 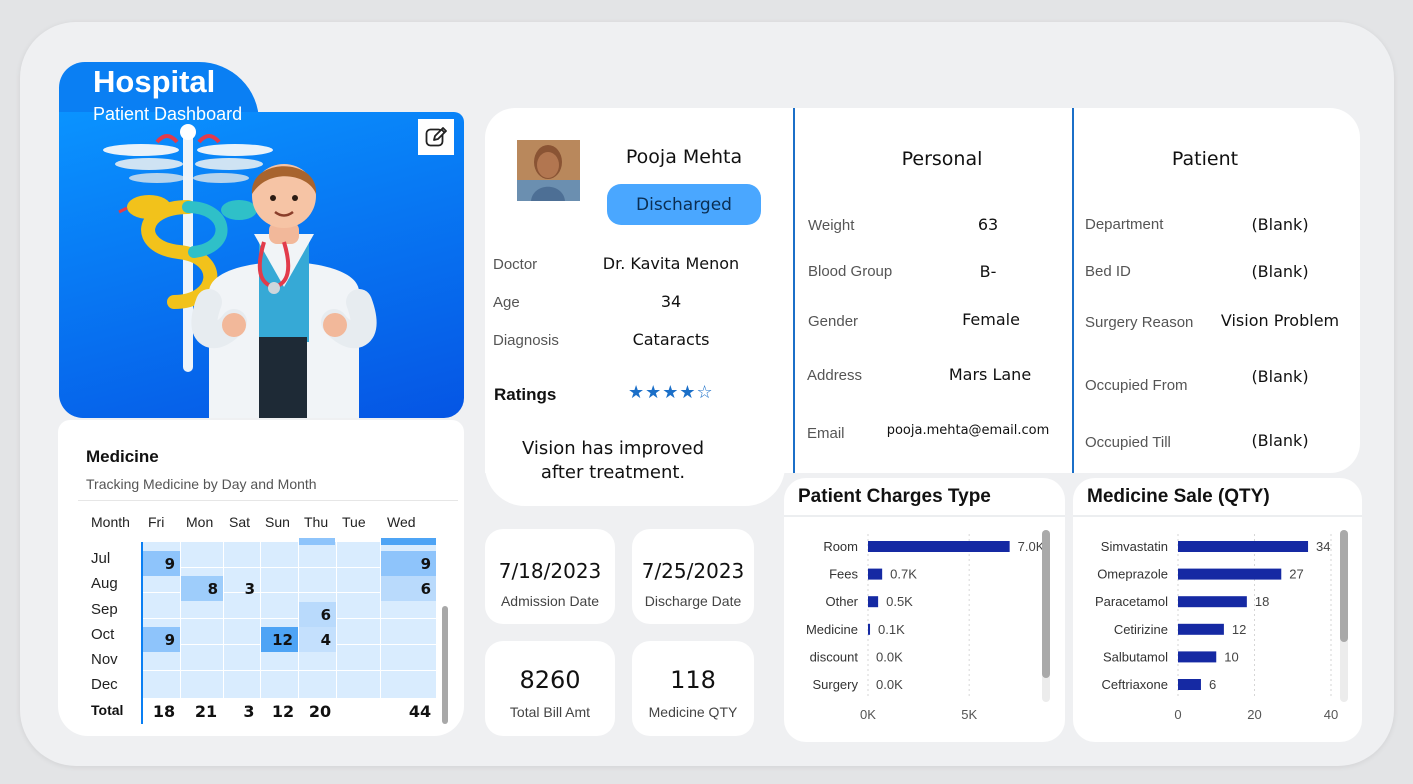 I want to click on age-value: 34, so click(x=671, y=301).